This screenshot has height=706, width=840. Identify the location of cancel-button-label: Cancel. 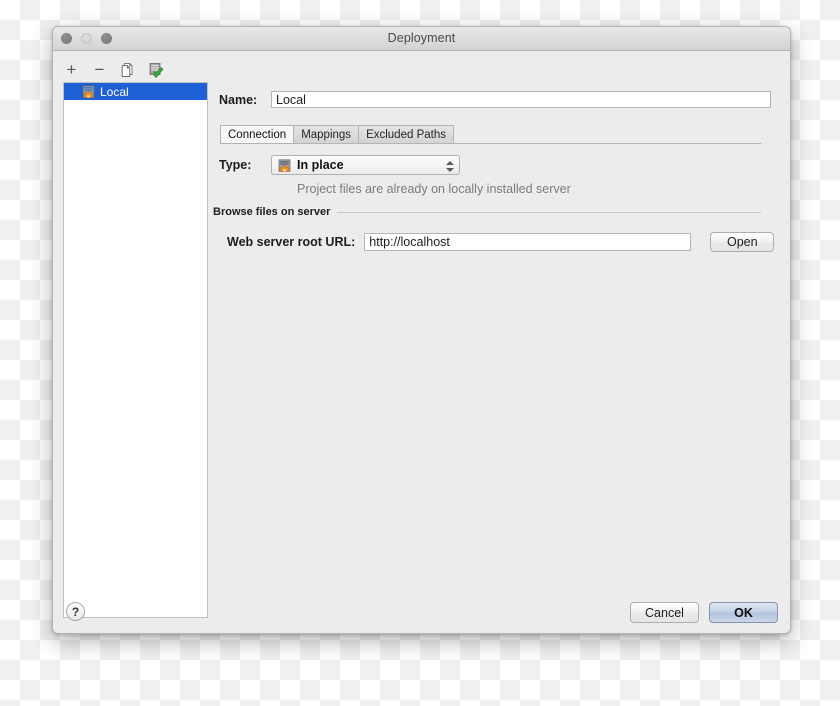
(664, 612).